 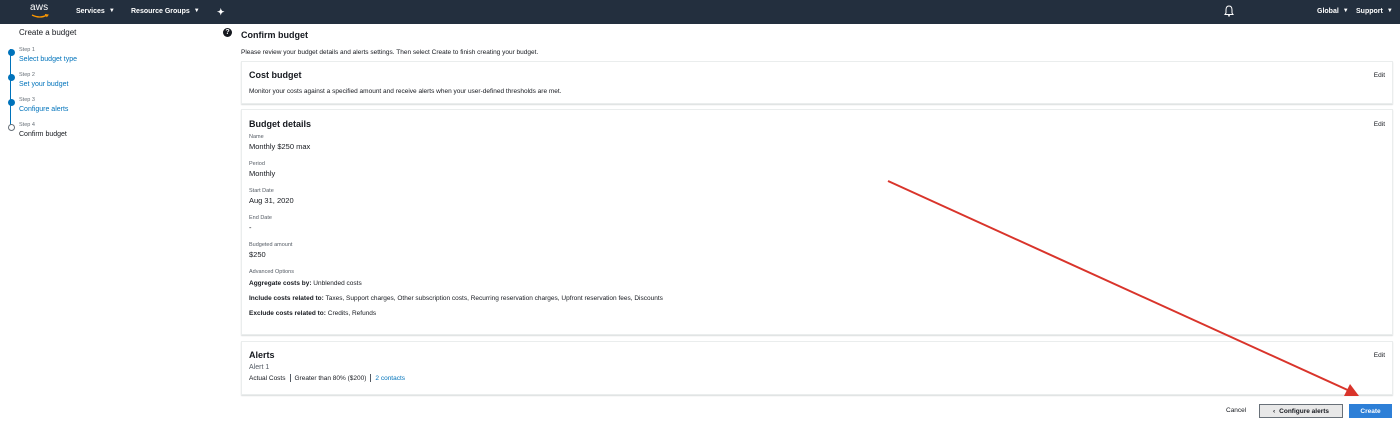 I want to click on cancel-button: Cancel, so click(x=1236, y=410).